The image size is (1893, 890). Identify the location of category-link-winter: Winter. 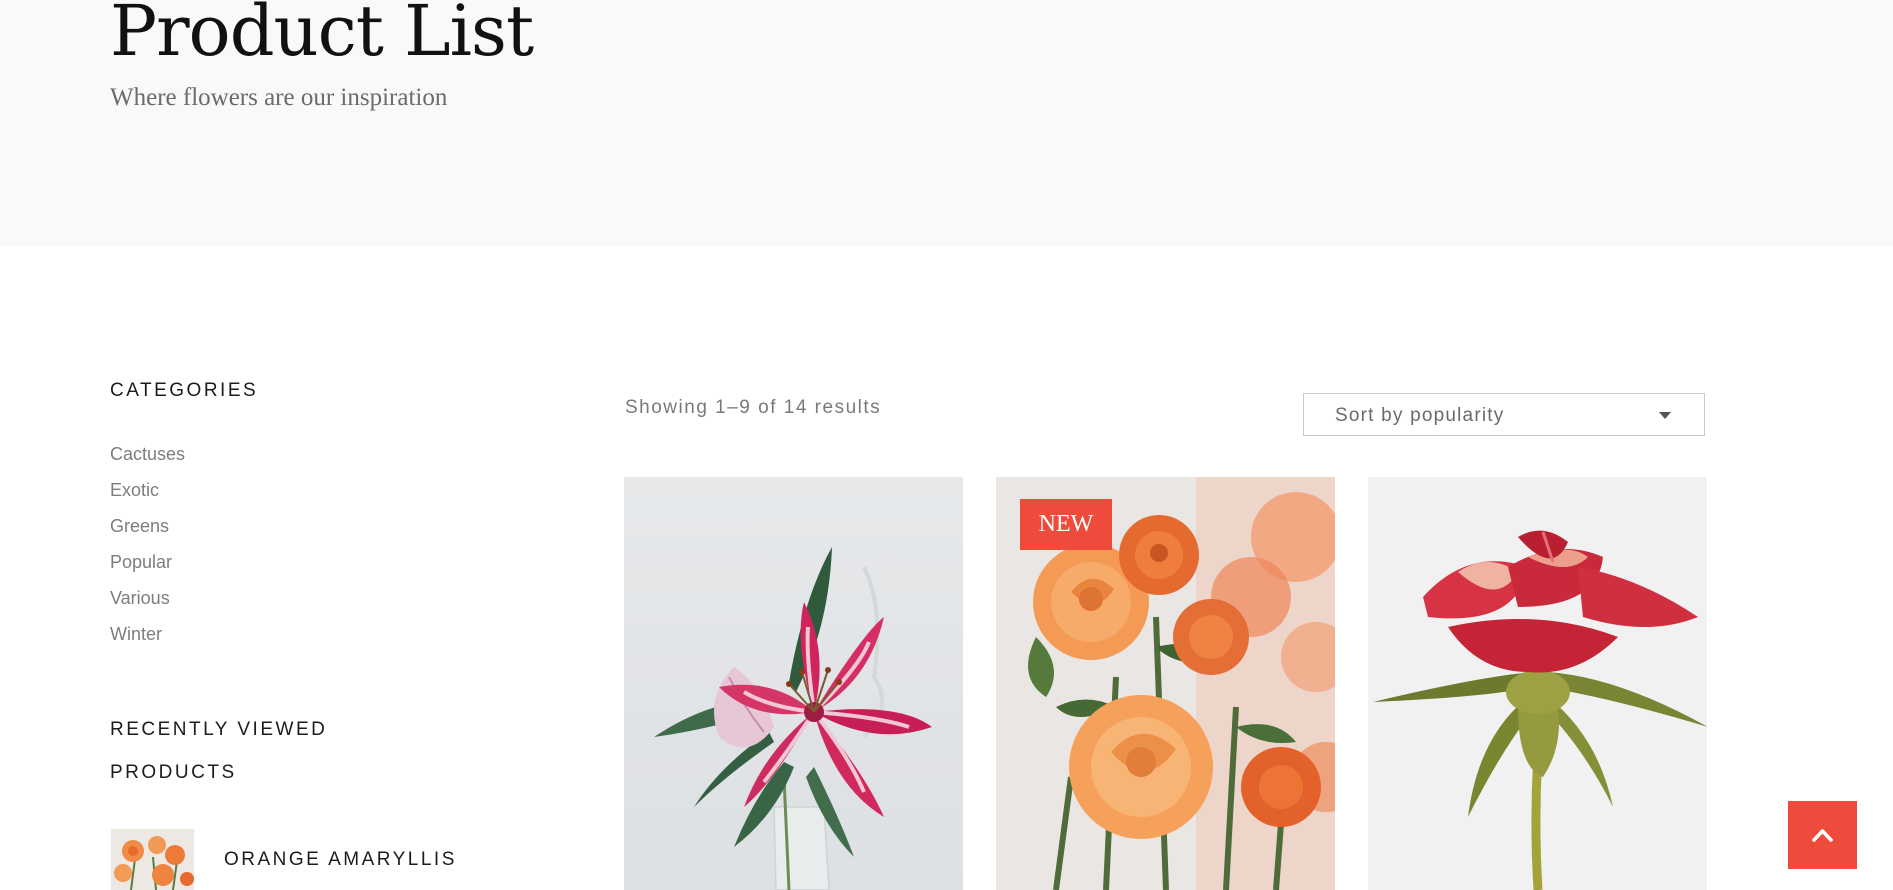
(147, 639).